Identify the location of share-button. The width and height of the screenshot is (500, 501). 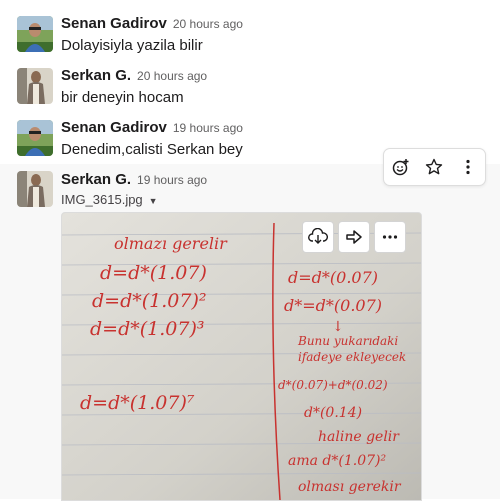
(354, 237).